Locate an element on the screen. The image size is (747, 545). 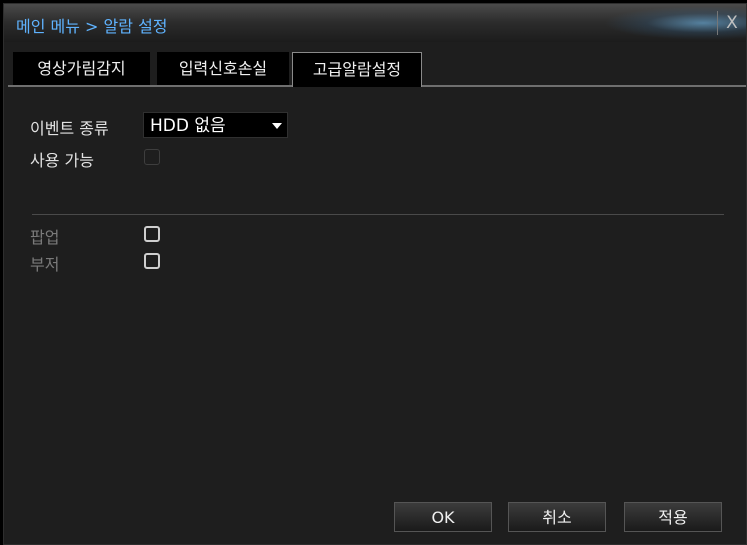
buzzer-checkbox is located at coordinates (152, 261).